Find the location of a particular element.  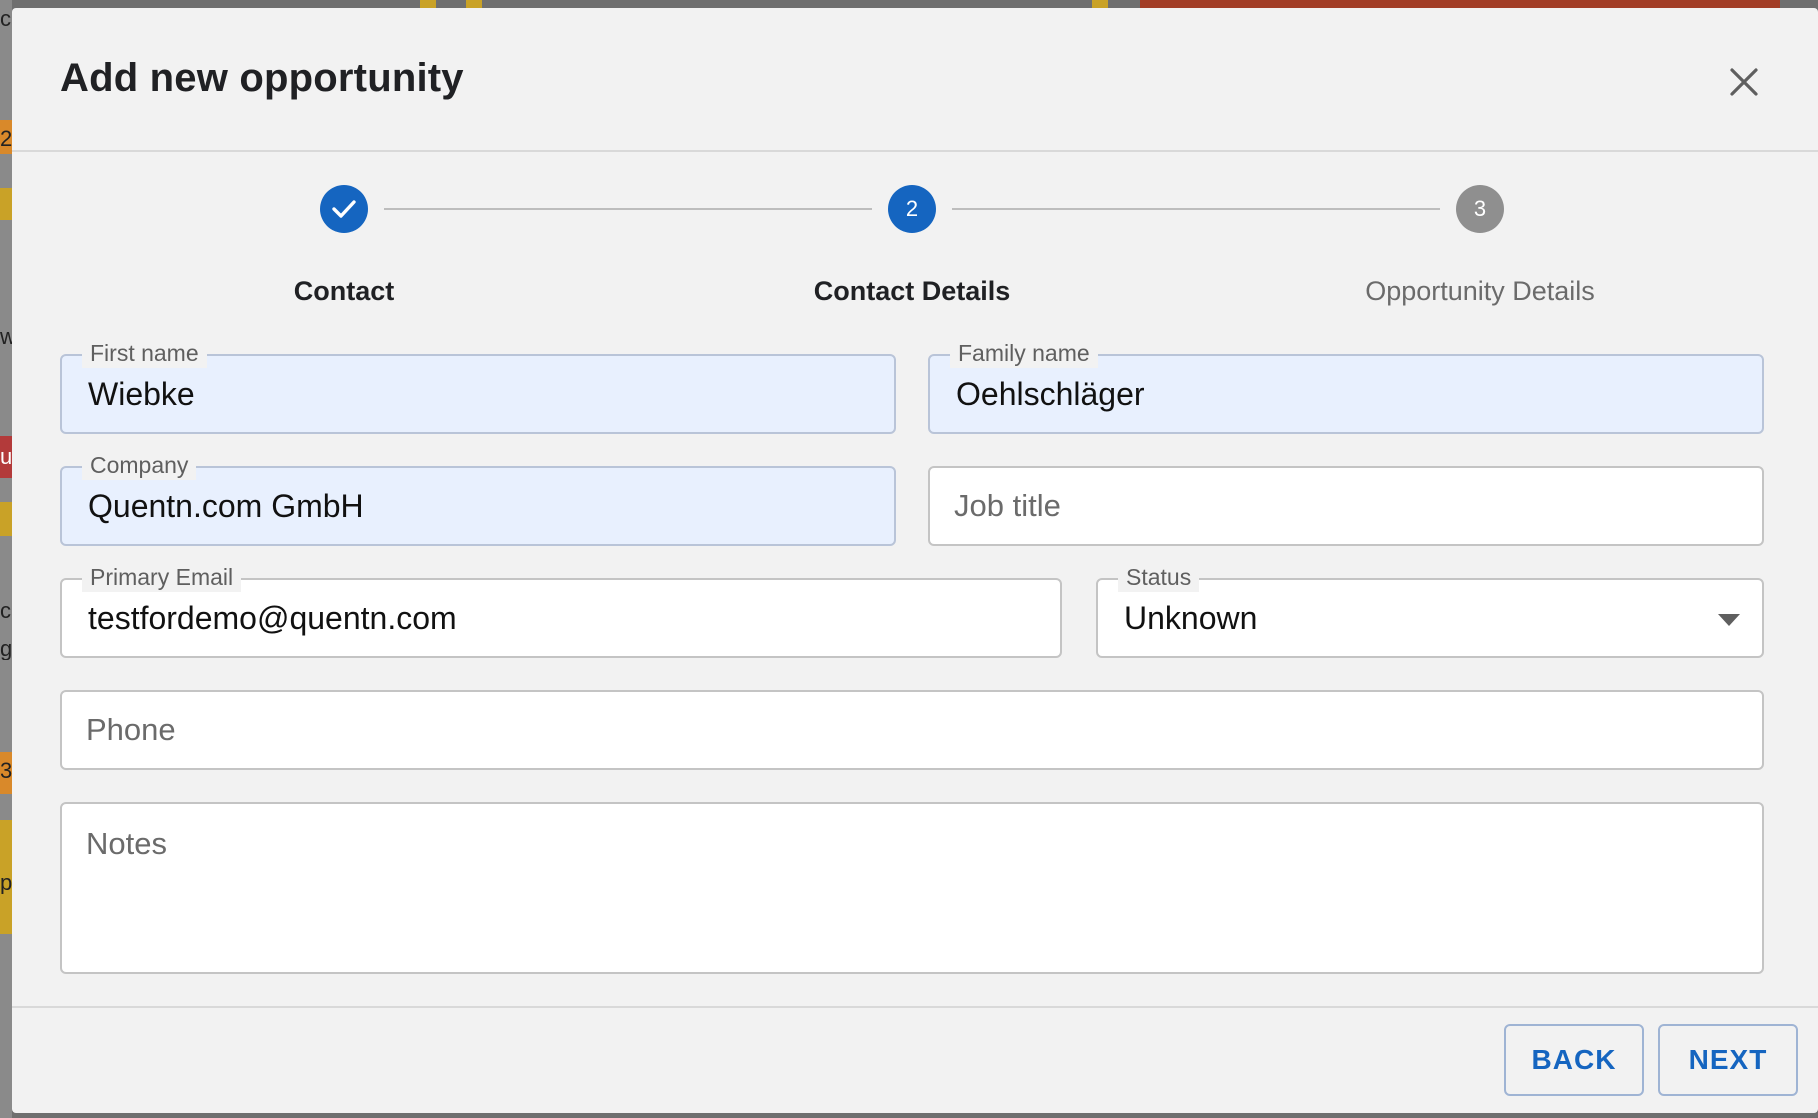

step-1-label: Contact is located at coordinates (344, 291).